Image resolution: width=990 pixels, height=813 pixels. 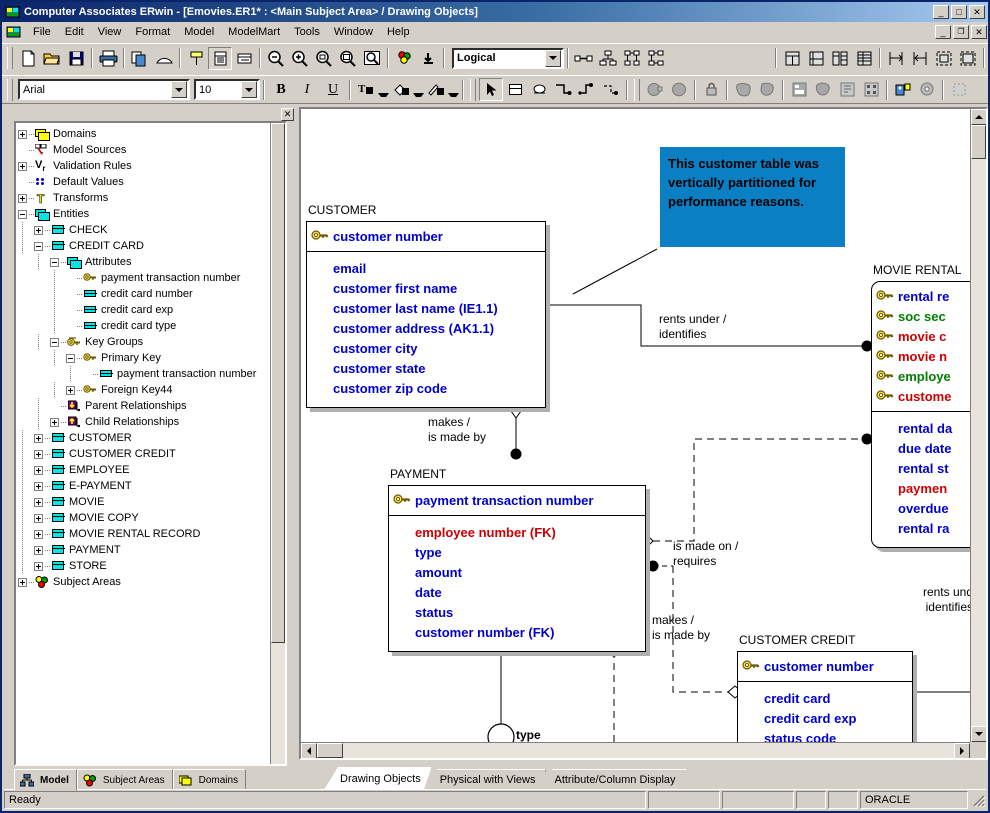 What do you see at coordinates (287, 114) in the screenshot?
I see `explorer-close-button: ✕` at bounding box center [287, 114].